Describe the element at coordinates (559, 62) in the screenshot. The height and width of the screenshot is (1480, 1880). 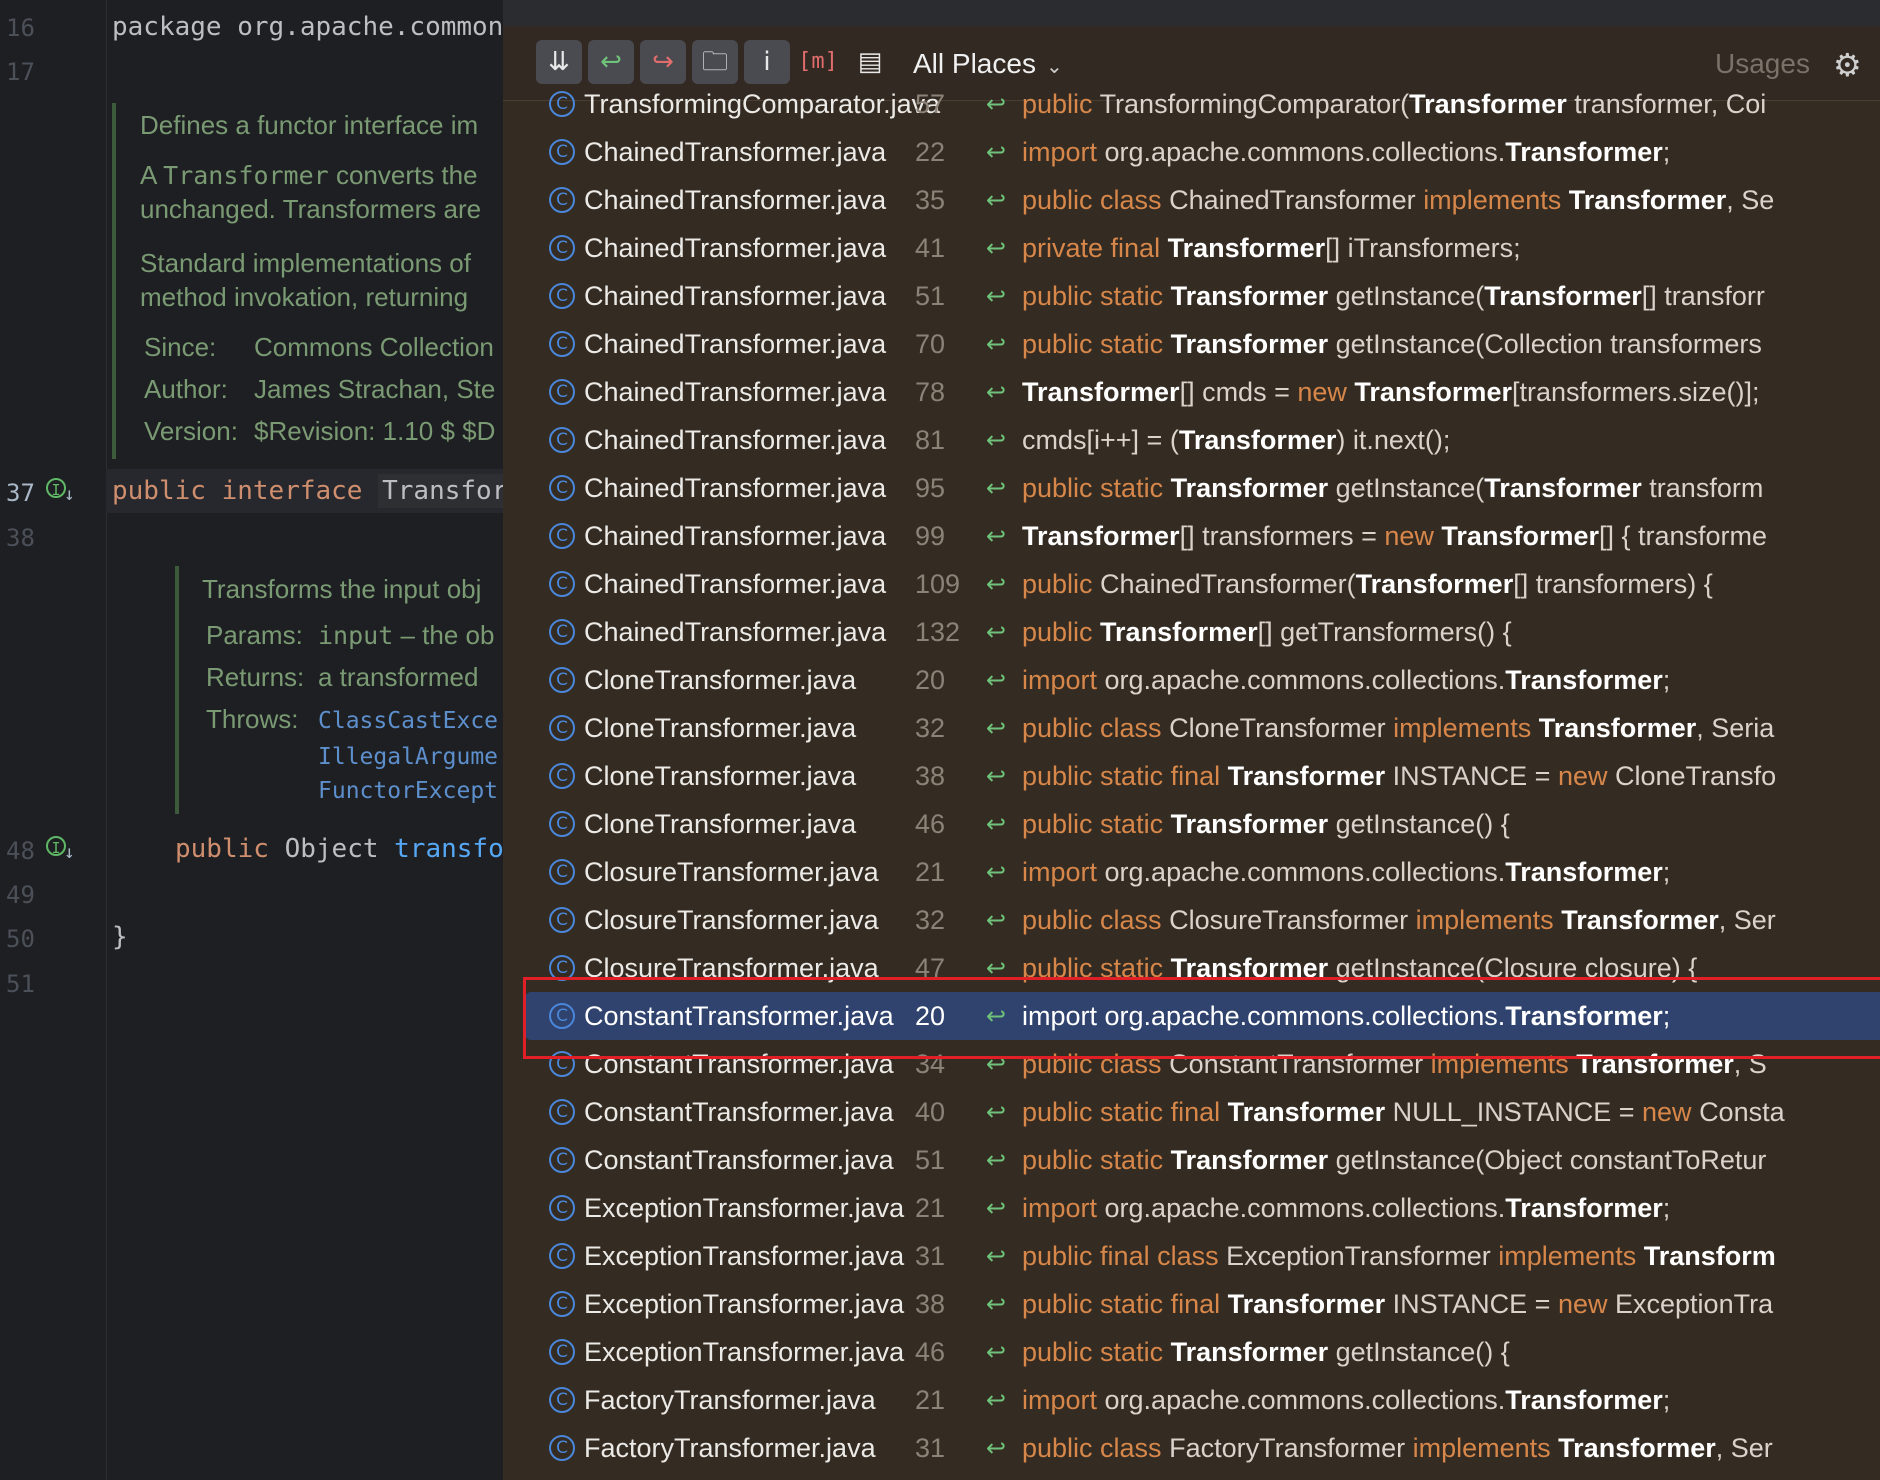
I see `merge-icon: ⇊` at that location.